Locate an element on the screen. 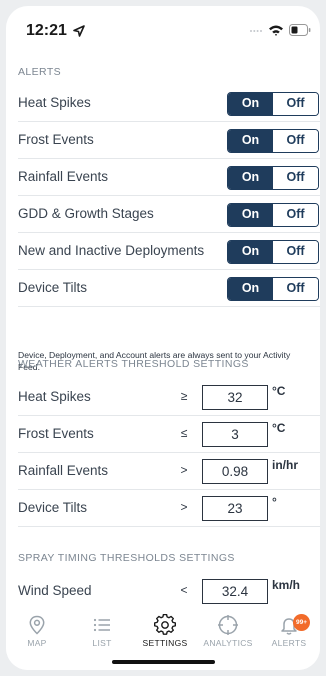  alert-label: Device Tilts is located at coordinates (53, 287).